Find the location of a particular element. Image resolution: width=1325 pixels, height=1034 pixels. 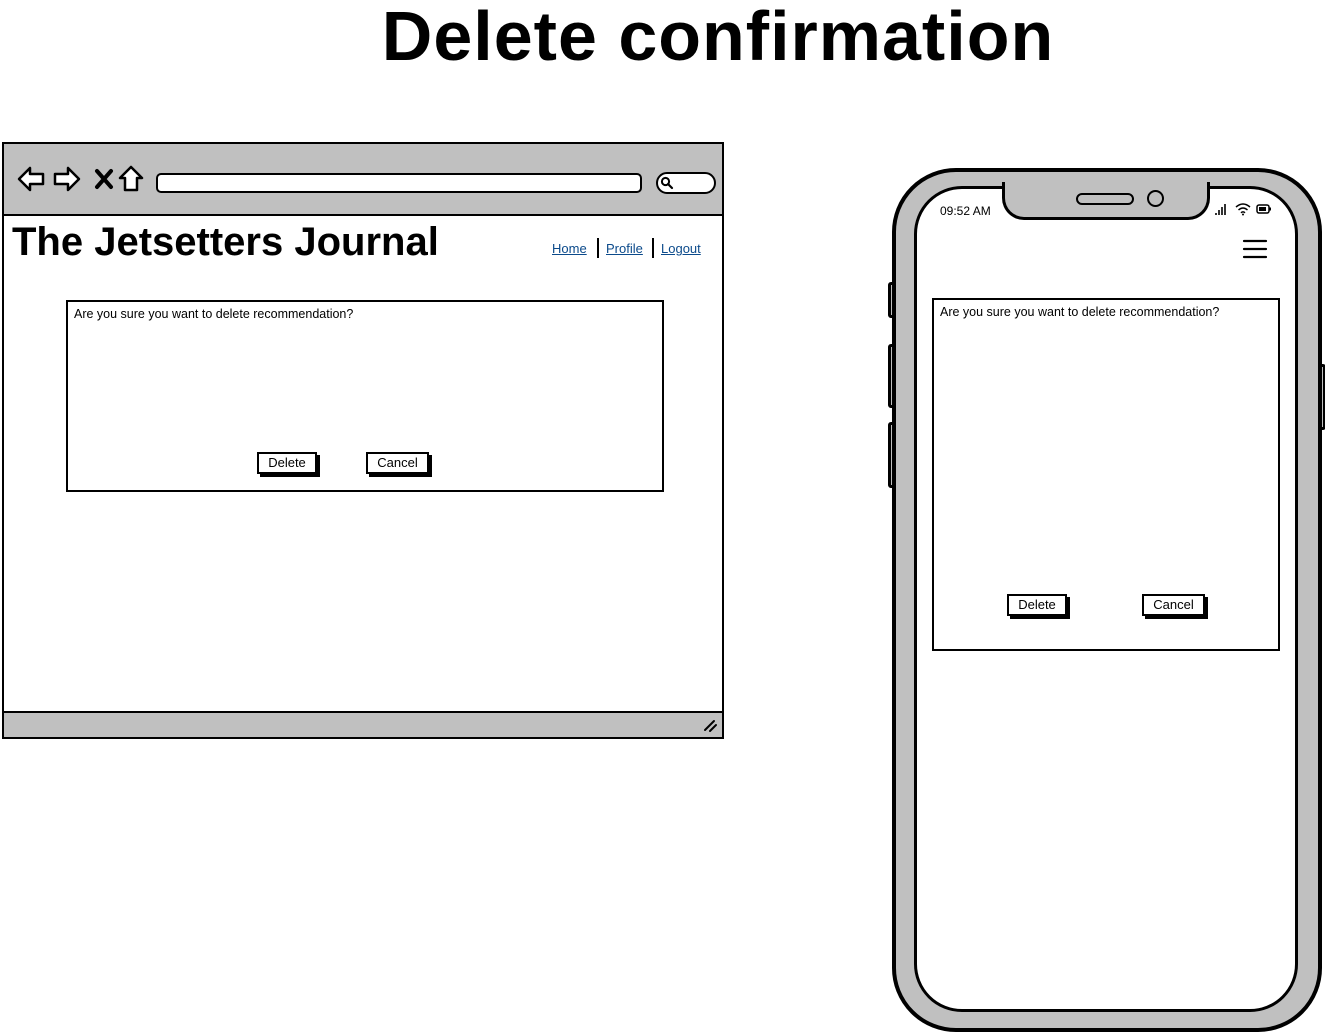

address-bar is located at coordinates (399, 183).